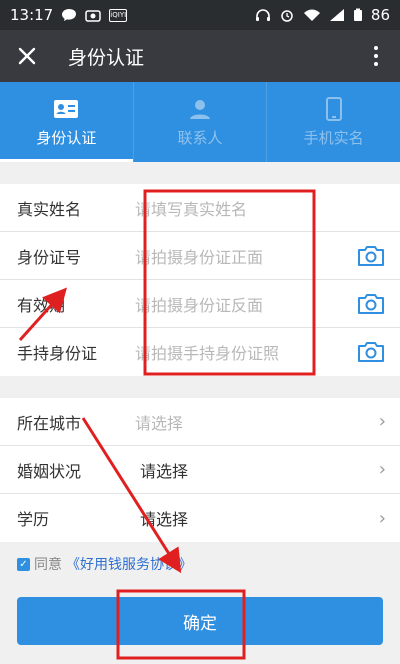 The width and height of the screenshot is (400, 664). Describe the element at coordinates (259, 518) in the screenshot. I see `education-select: 请选择` at that location.